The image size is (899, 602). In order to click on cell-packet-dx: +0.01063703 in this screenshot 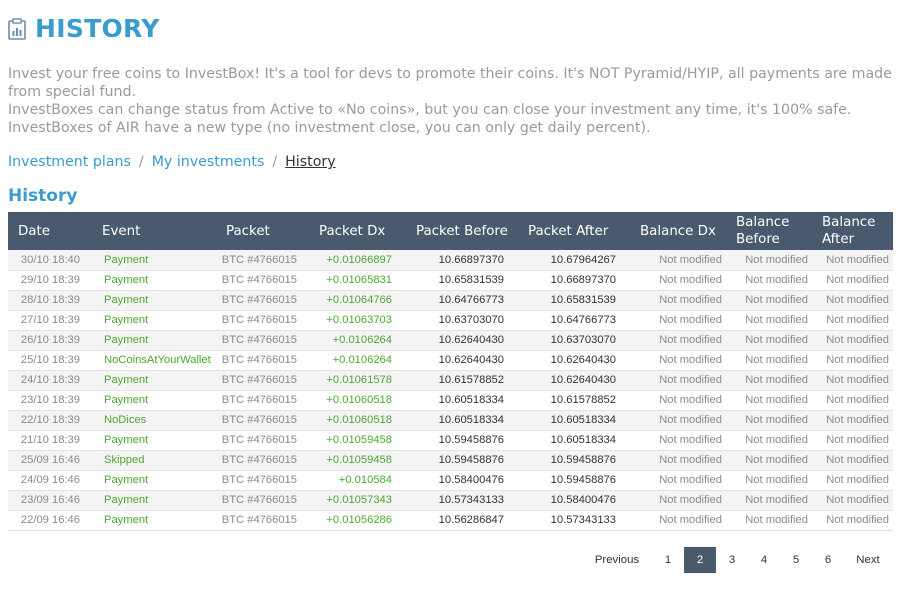, I will do `click(357, 320)`.